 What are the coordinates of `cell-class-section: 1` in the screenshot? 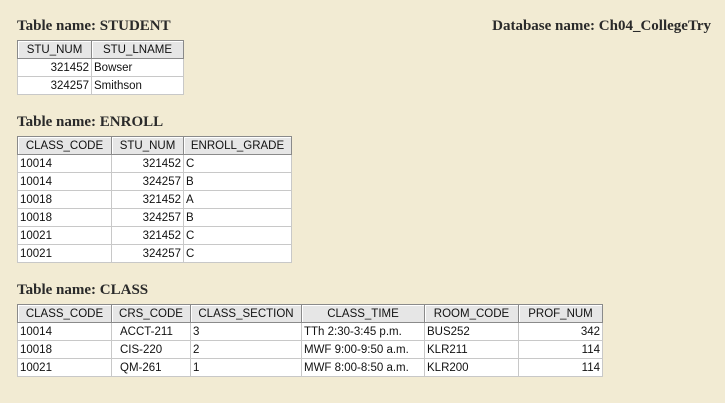 It's located at (246, 367).